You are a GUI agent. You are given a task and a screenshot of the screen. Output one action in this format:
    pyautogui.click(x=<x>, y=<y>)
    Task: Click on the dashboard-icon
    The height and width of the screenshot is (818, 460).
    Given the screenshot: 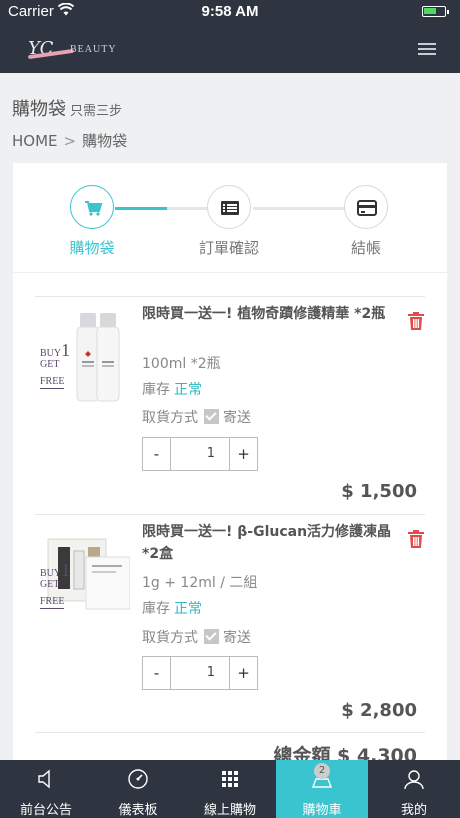 What is the action you would take?
    pyautogui.click(x=138, y=779)
    